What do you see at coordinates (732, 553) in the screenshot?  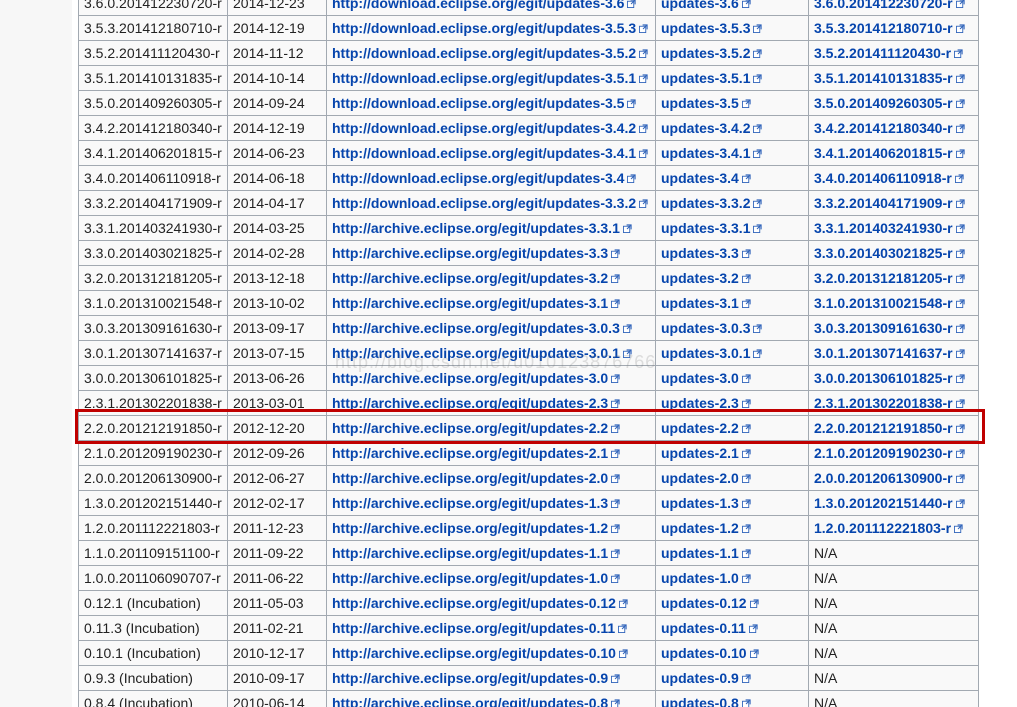 I see `archive-link: updates-1.1` at bounding box center [732, 553].